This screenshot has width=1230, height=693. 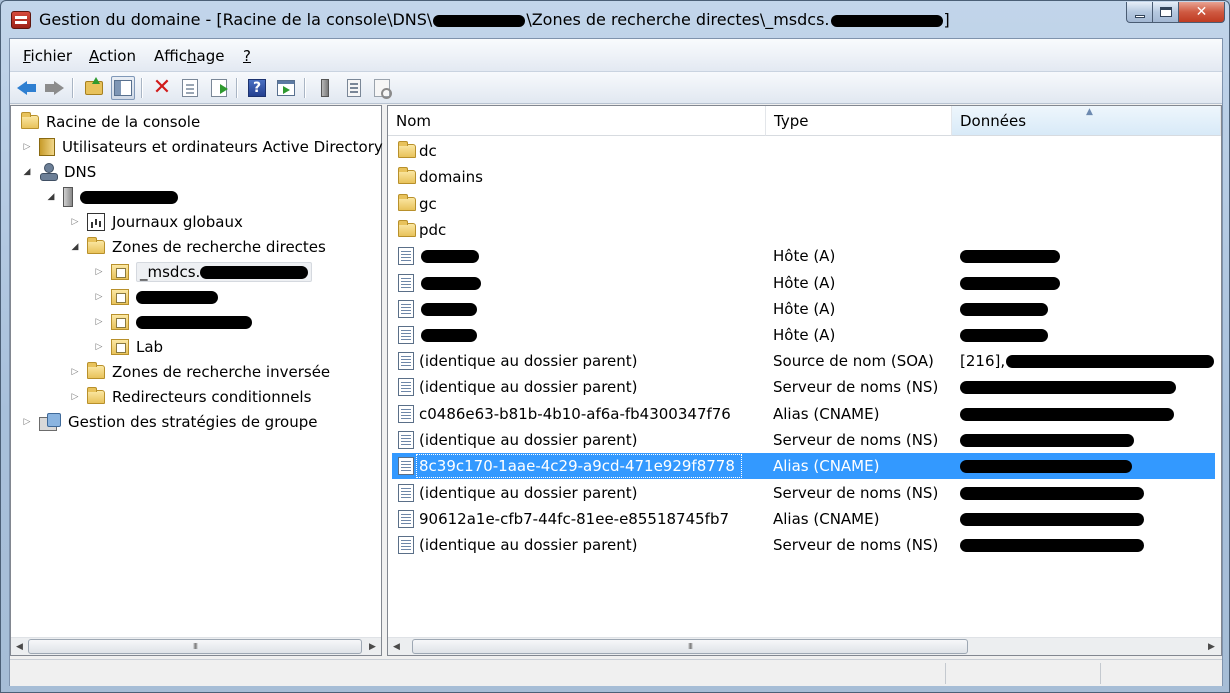 I want to click on tree-label: Gestion des stratégies de groupe, so click(x=193, y=422).